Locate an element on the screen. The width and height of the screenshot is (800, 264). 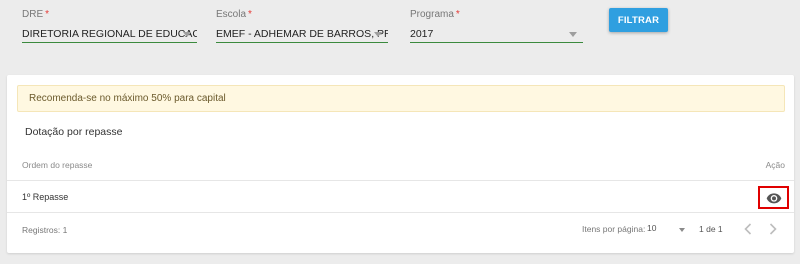
section-title: Dotação por repasse is located at coordinates (74, 132).